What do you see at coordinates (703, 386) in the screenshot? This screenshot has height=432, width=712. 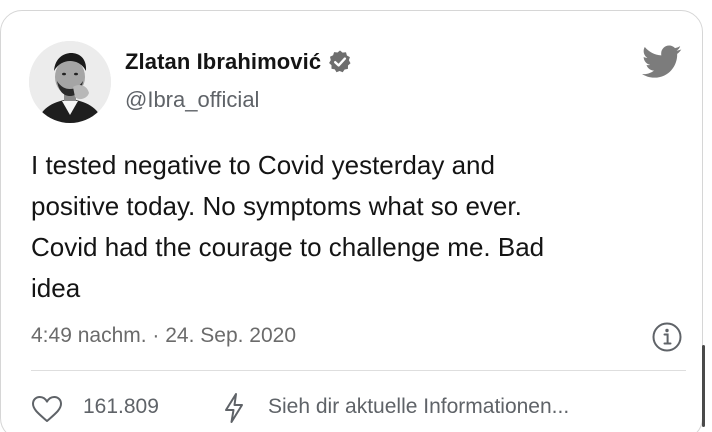 I see `scrollbar` at bounding box center [703, 386].